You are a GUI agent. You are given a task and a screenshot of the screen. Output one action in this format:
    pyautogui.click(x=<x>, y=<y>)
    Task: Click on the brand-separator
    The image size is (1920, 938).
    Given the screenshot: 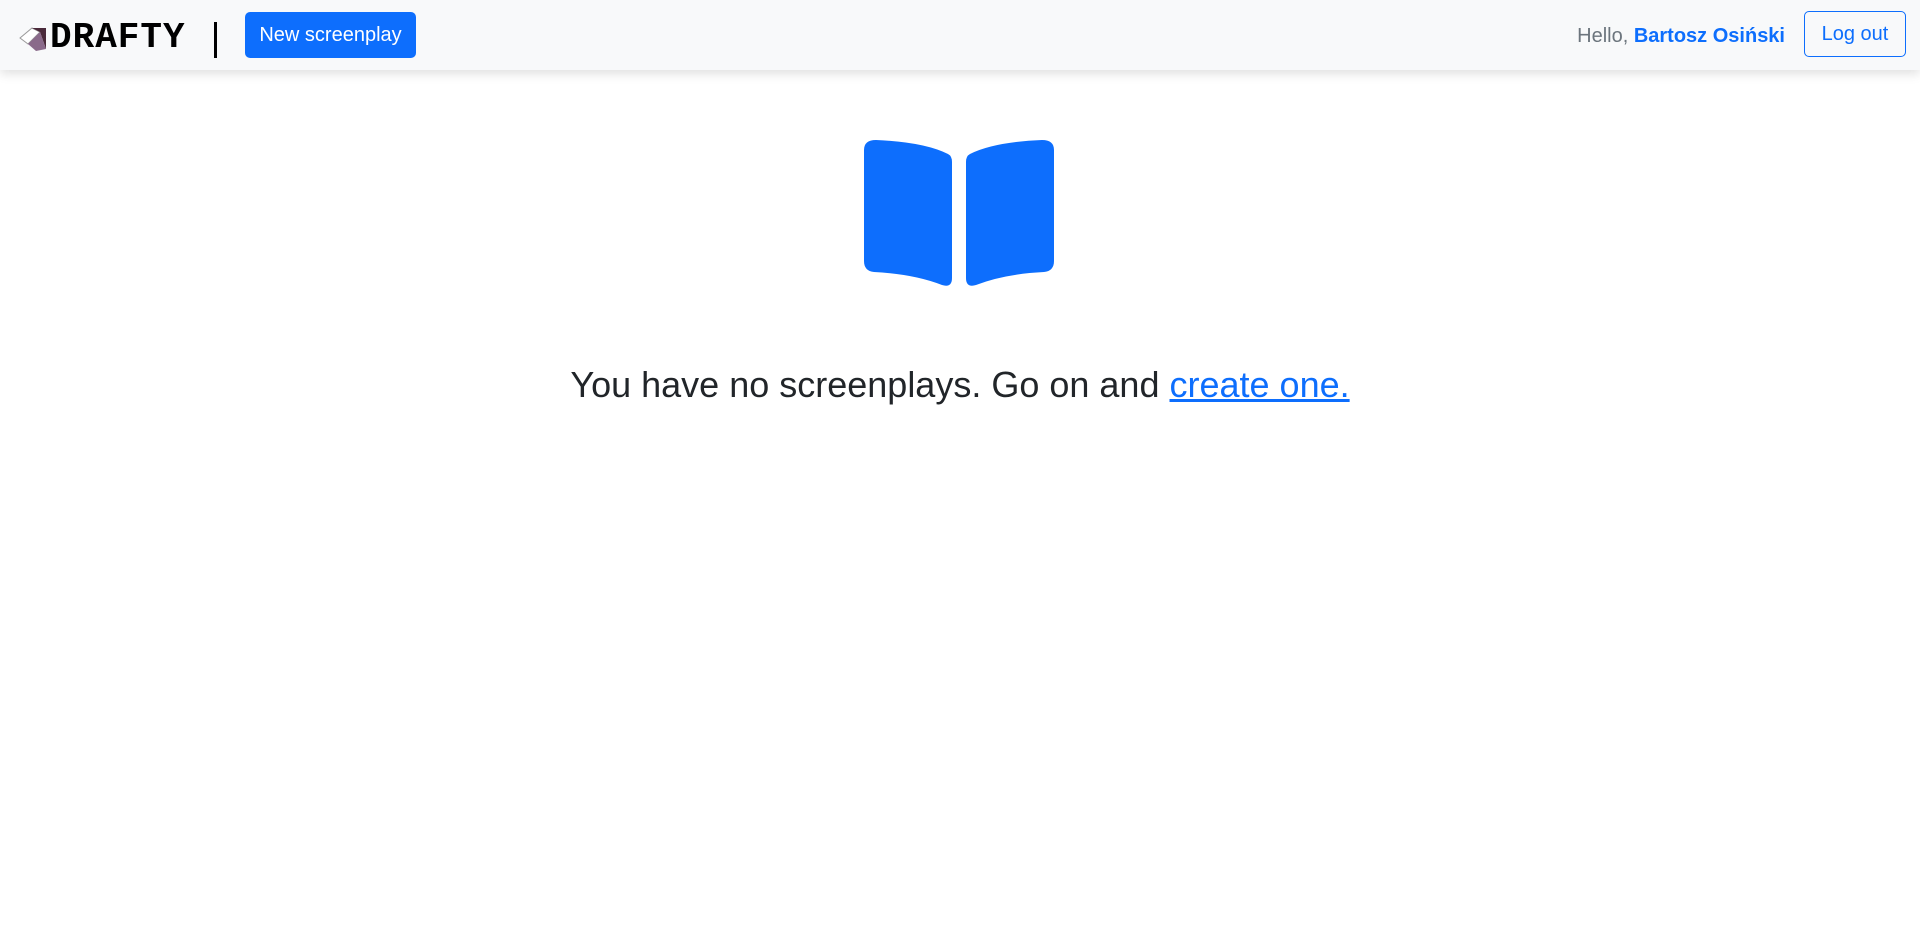 What is the action you would take?
    pyautogui.click(x=215, y=40)
    